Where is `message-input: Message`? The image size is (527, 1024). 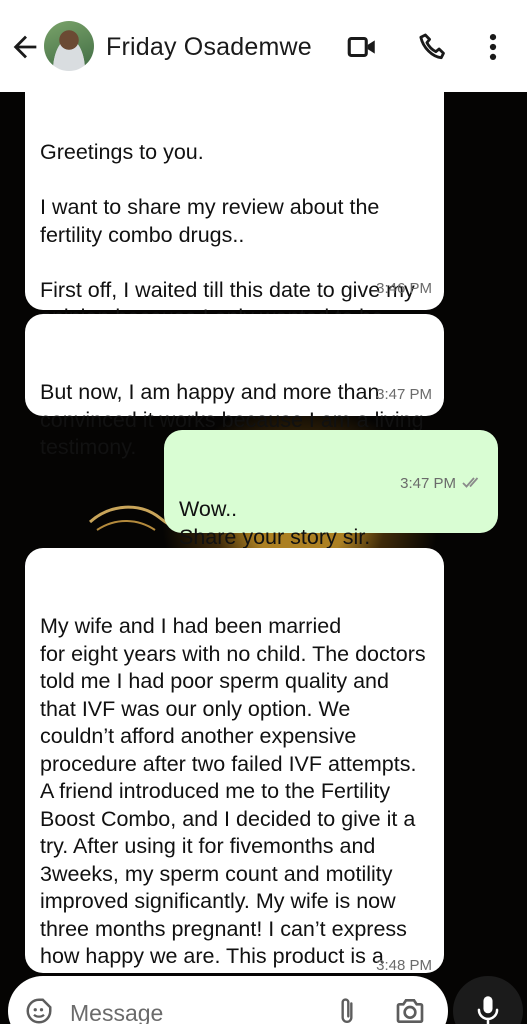
message-input: Message is located at coordinates (116, 1012).